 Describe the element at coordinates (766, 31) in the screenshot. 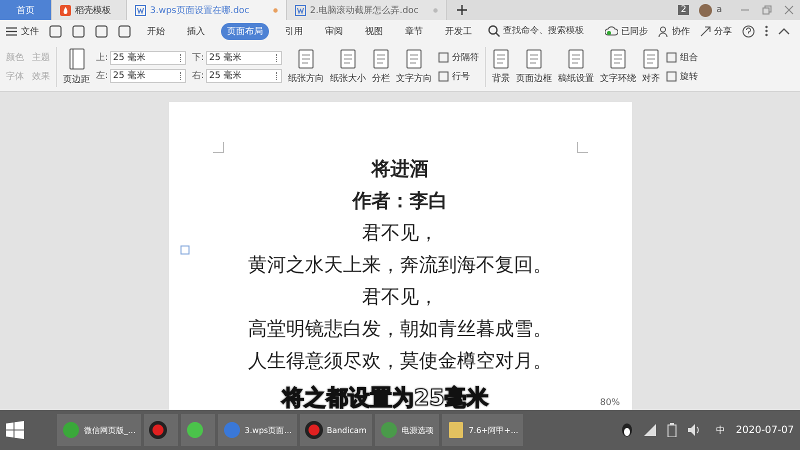

I see `more-icon` at that location.